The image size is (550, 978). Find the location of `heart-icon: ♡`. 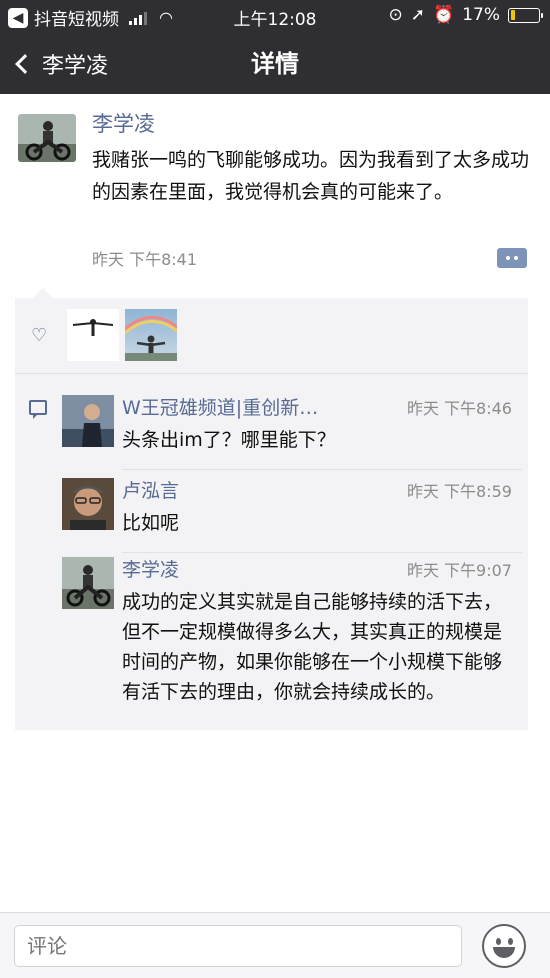

heart-icon: ♡ is located at coordinates (39, 335).